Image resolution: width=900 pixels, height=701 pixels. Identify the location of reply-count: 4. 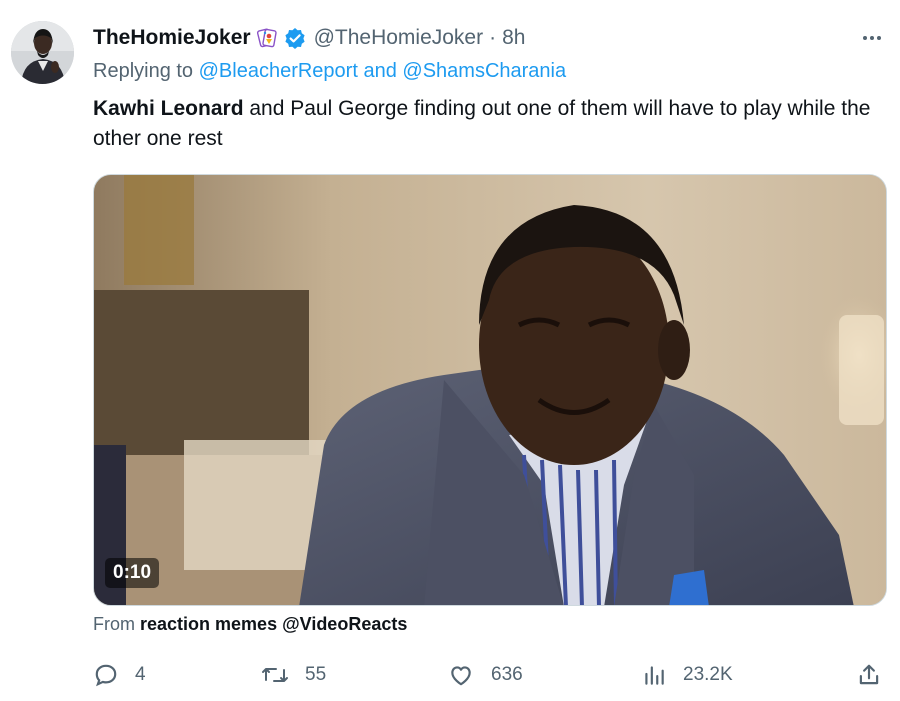
(140, 674).